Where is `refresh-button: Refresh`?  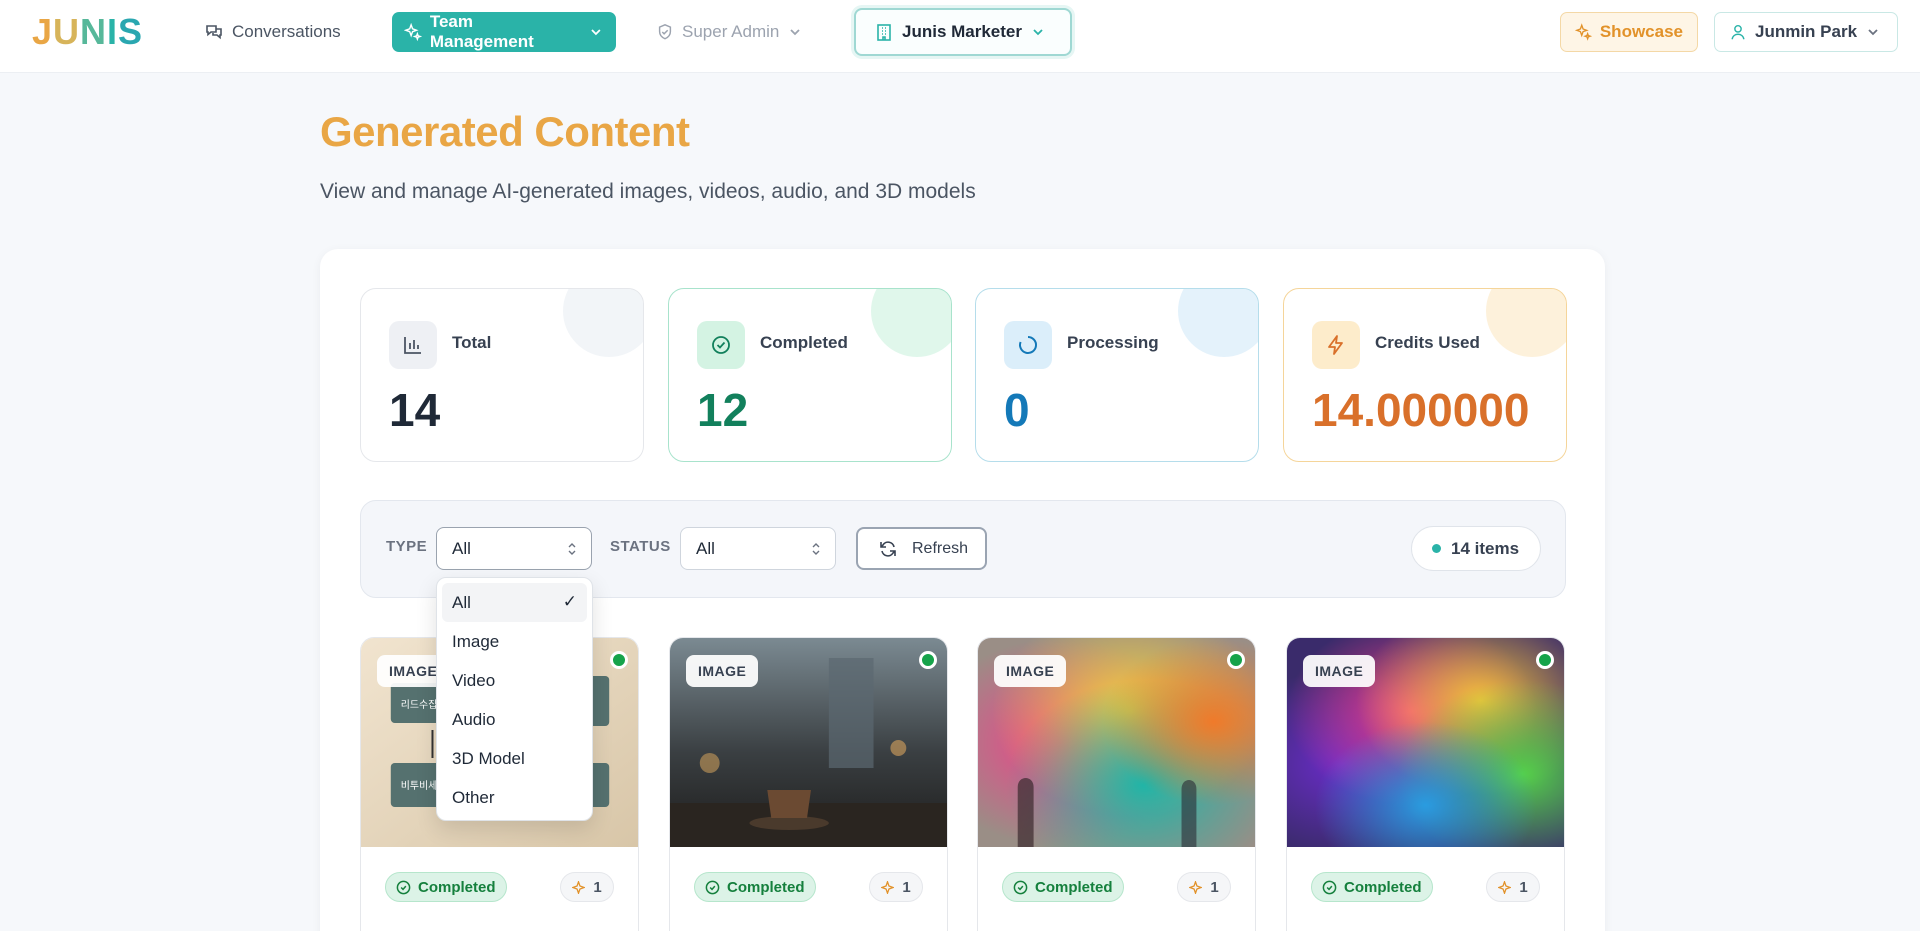
refresh-button: Refresh is located at coordinates (921, 548).